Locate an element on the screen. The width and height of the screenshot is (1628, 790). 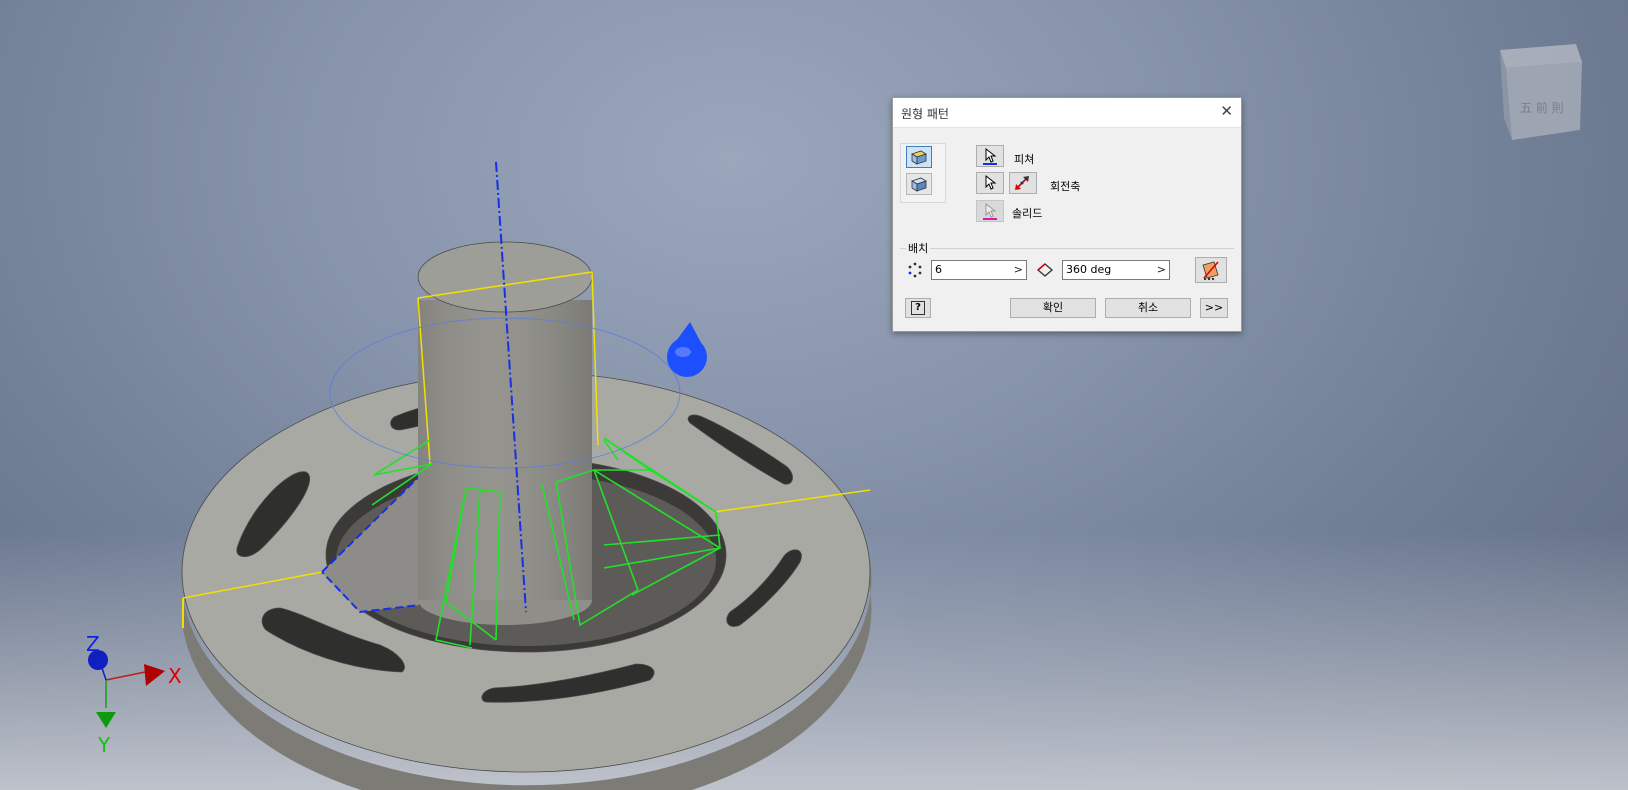
triad-y-label: Y is located at coordinates (104, 745).